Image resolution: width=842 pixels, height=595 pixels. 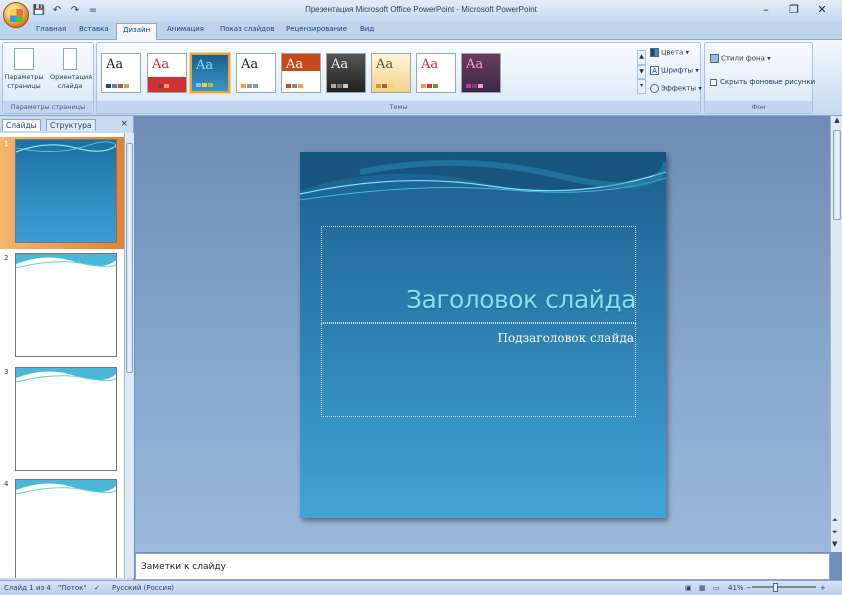 What do you see at coordinates (183, 567) in the screenshot?
I see `notes-placeholder: Заметки к слайду` at bounding box center [183, 567].